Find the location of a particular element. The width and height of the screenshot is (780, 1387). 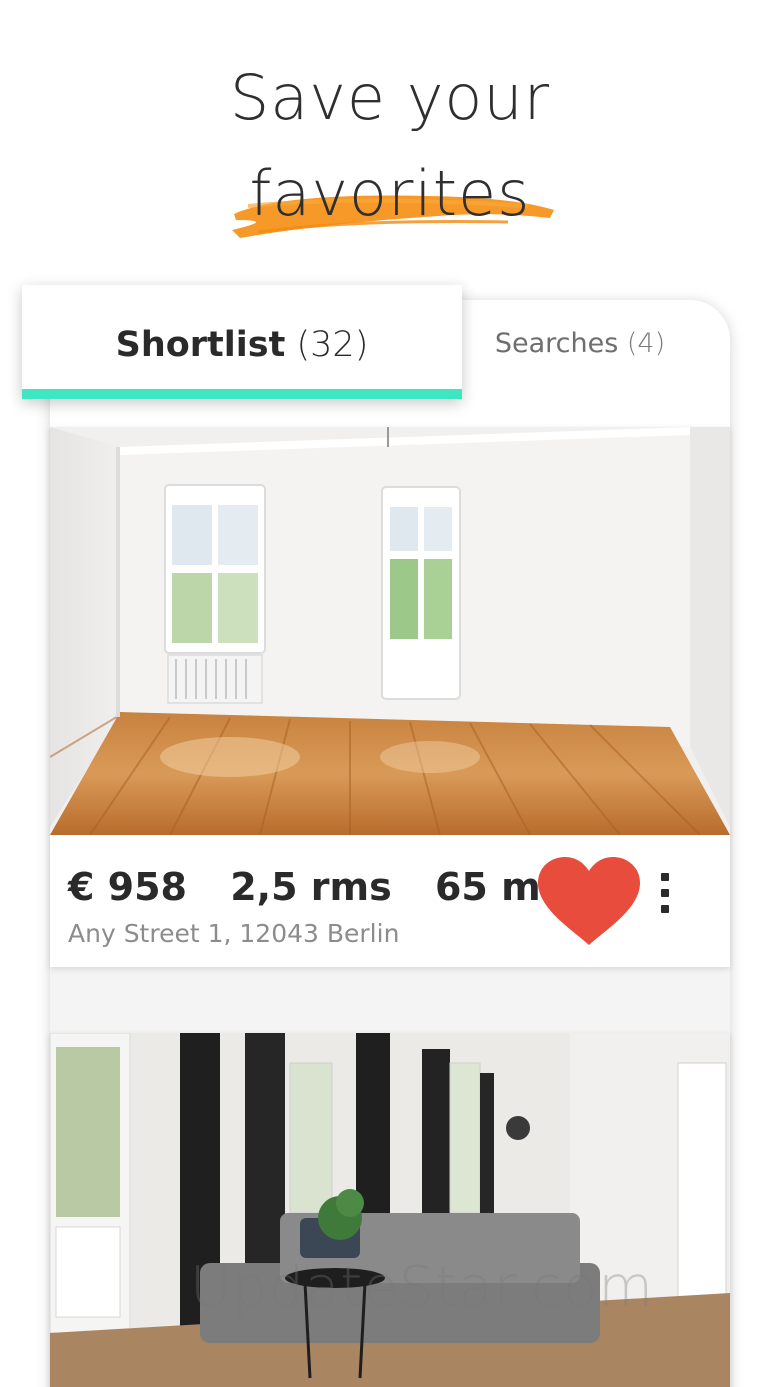

listing-rooms: 2,5 rms is located at coordinates (311, 887).